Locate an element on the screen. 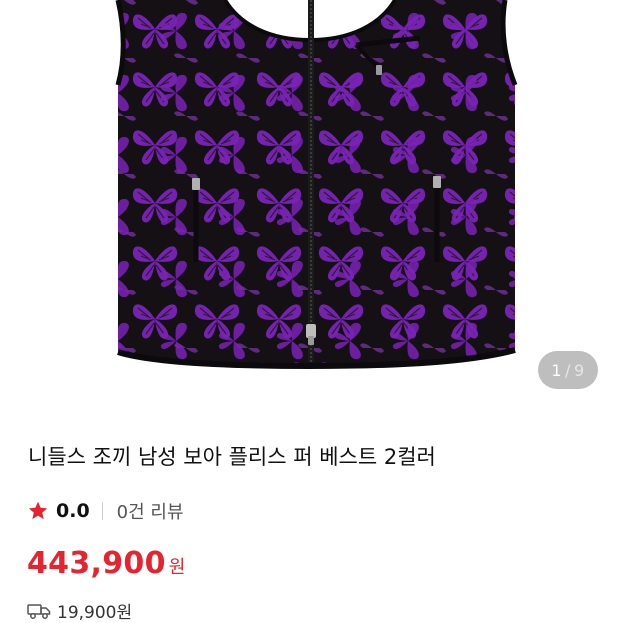 The height and width of the screenshot is (623, 620). image-counter: 1 / 9 is located at coordinates (568, 370).